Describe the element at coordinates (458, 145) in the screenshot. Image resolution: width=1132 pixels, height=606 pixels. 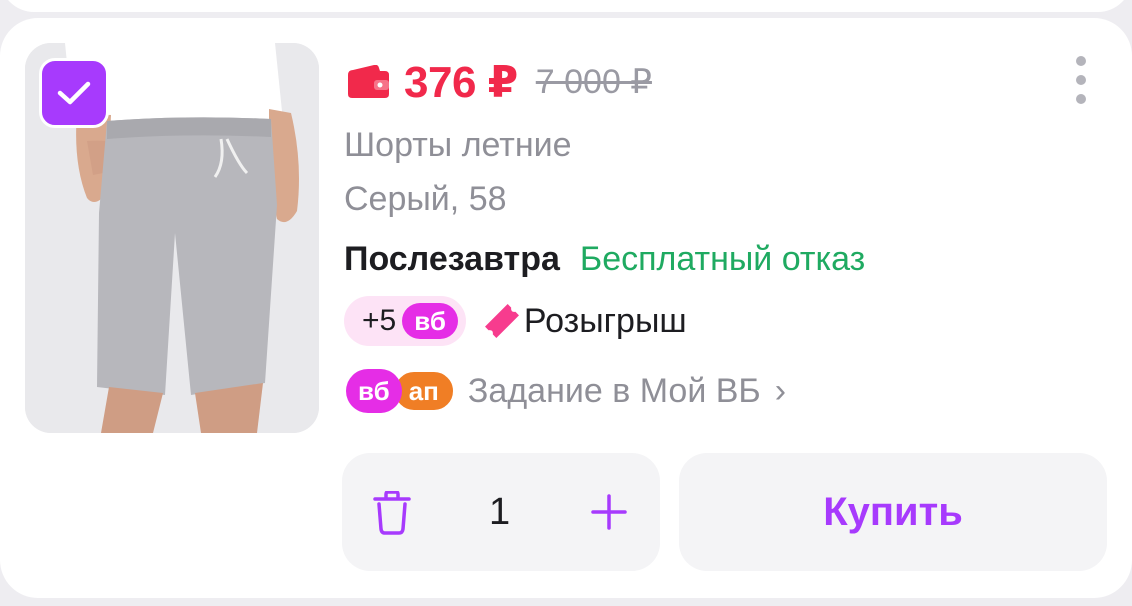
I see `product-name: Шорты летние` at that location.